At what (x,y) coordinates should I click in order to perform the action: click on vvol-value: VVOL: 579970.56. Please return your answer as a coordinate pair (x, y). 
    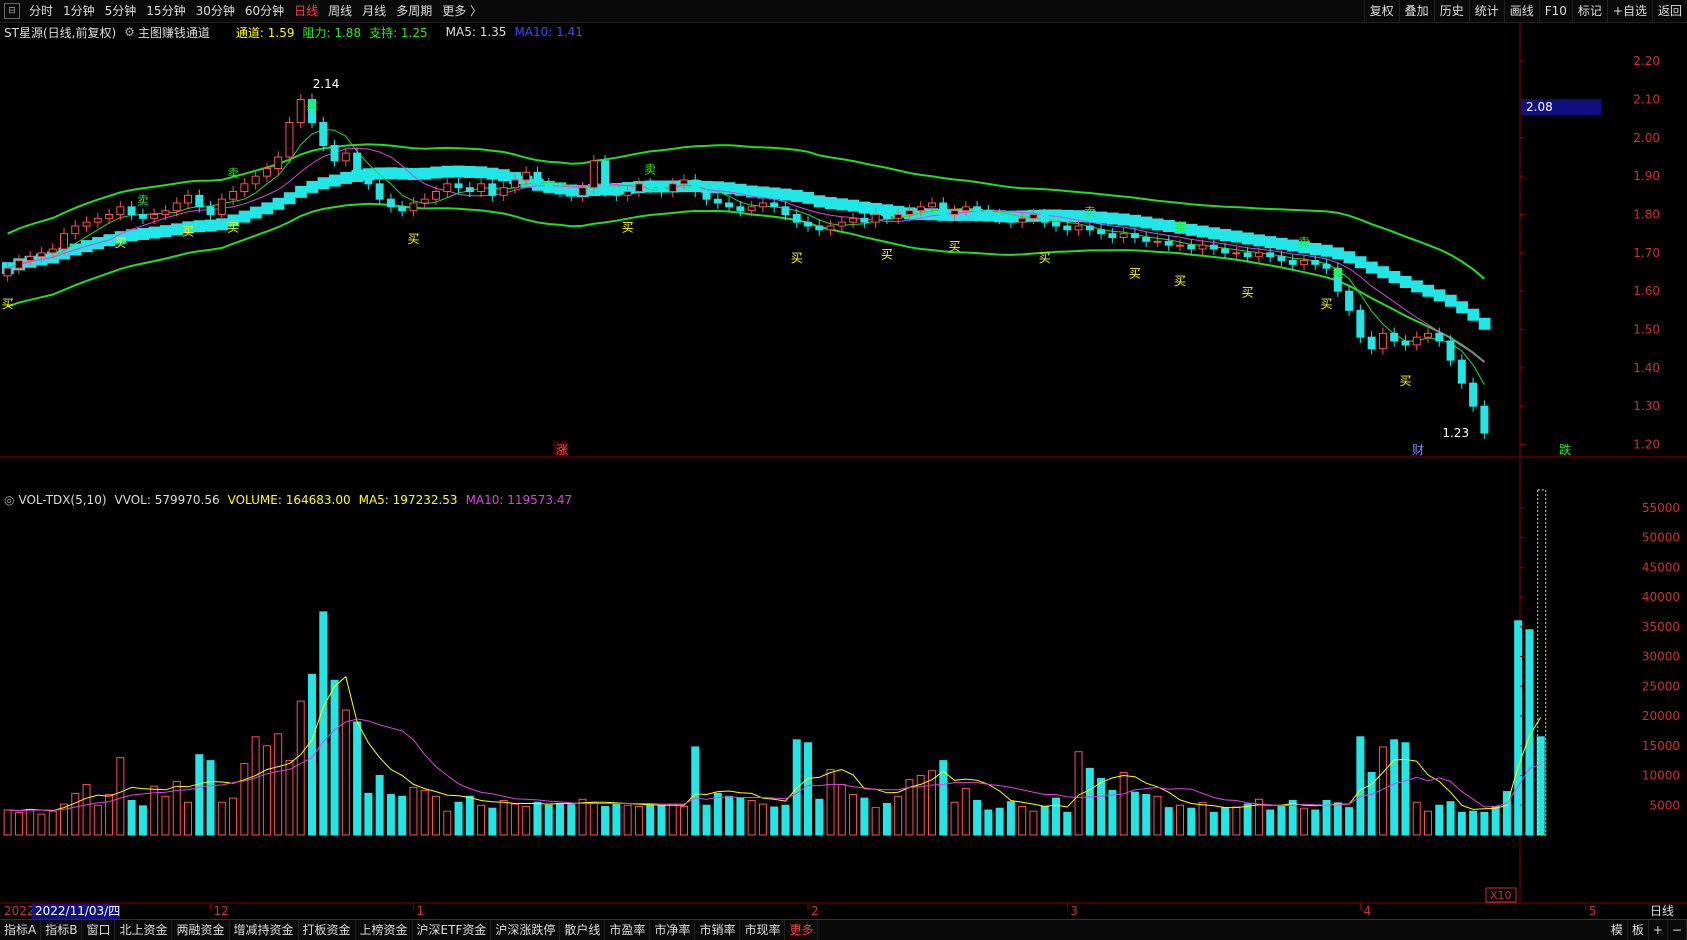
    Looking at the image, I should click on (167, 500).